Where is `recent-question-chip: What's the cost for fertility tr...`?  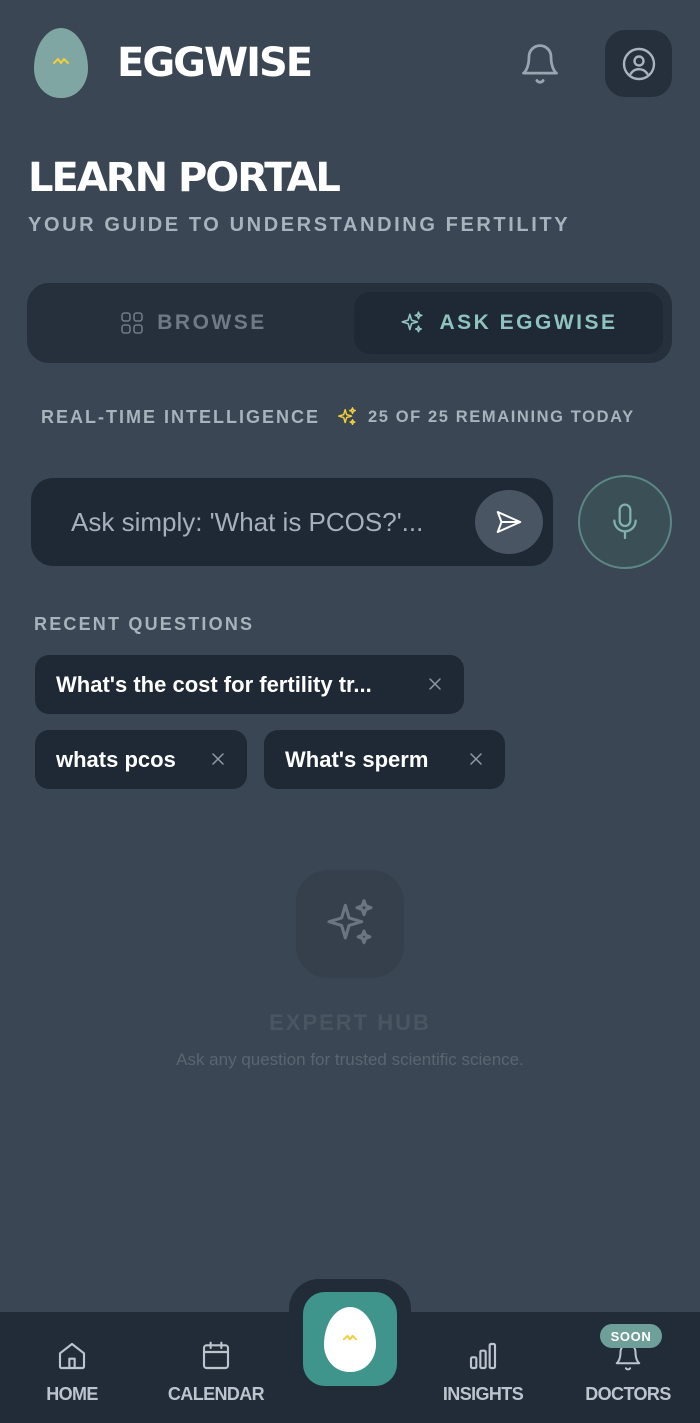
recent-question-chip: What's the cost for fertility tr... is located at coordinates (249, 684).